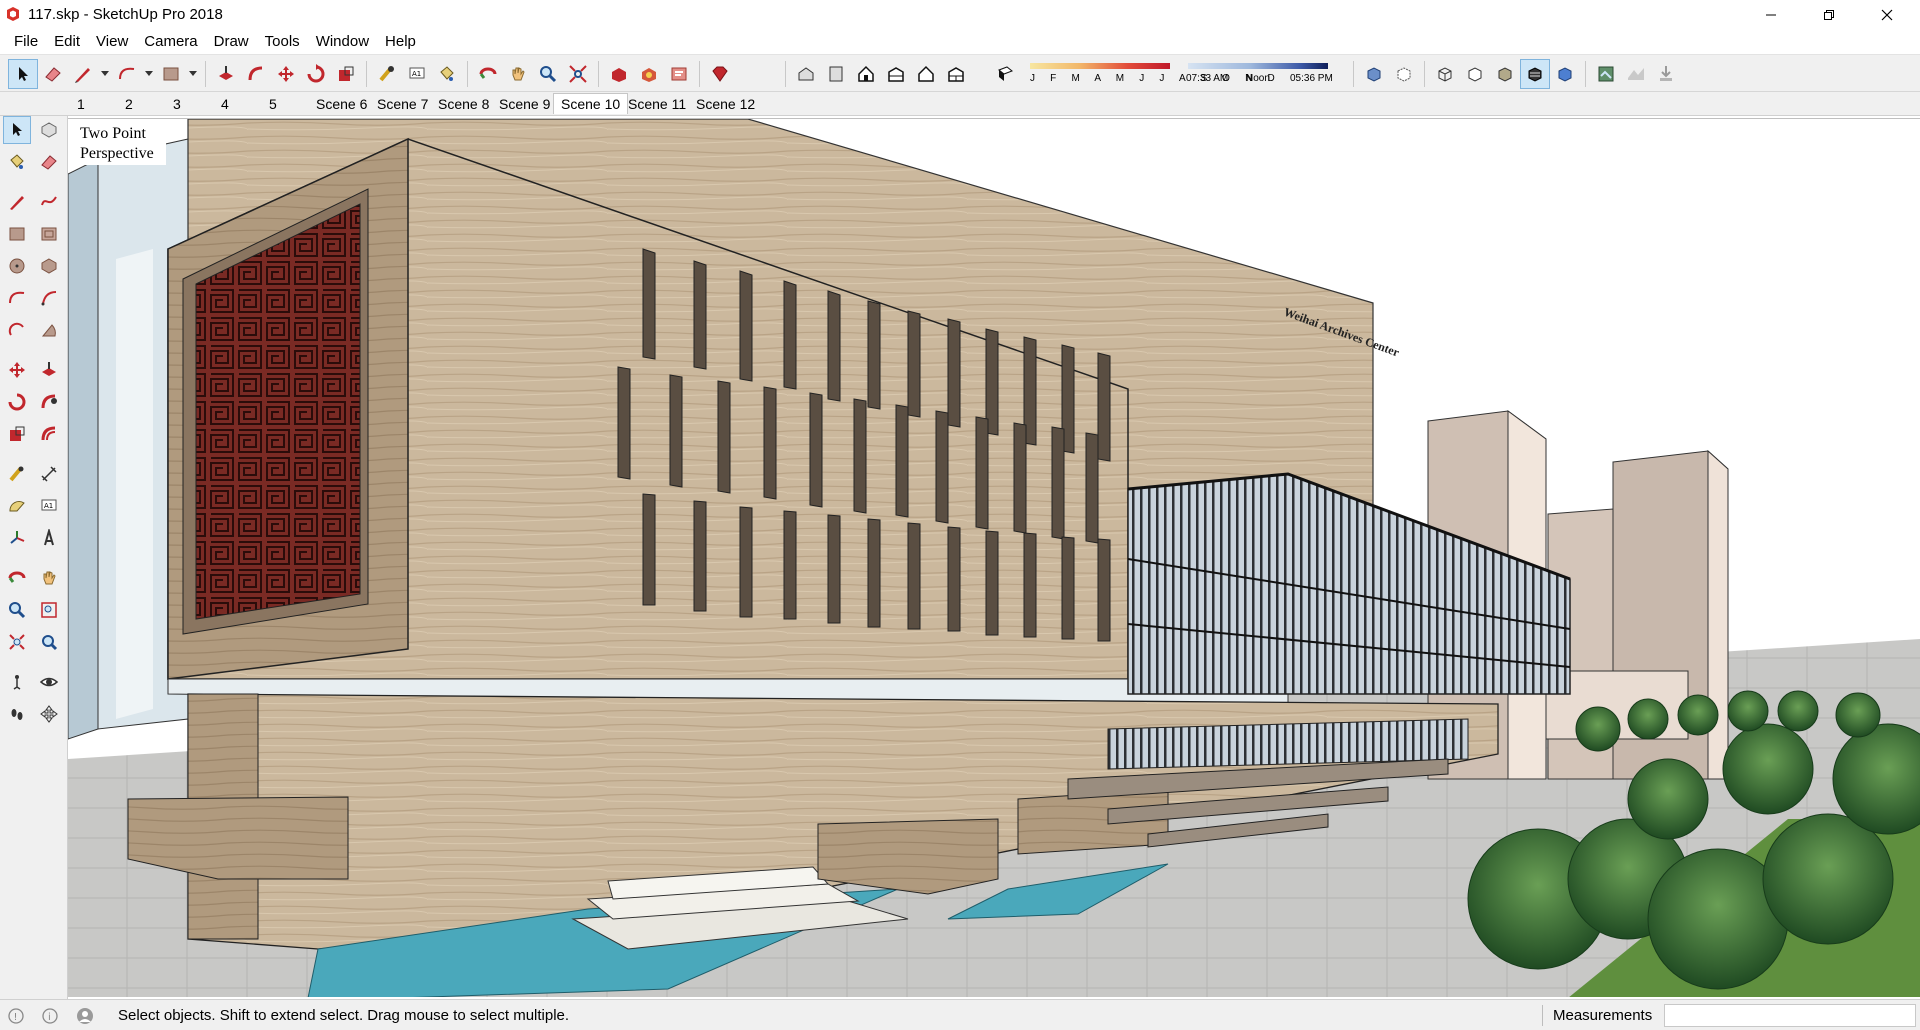  What do you see at coordinates (1887, 15) in the screenshot?
I see `close-button` at bounding box center [1887, 15].